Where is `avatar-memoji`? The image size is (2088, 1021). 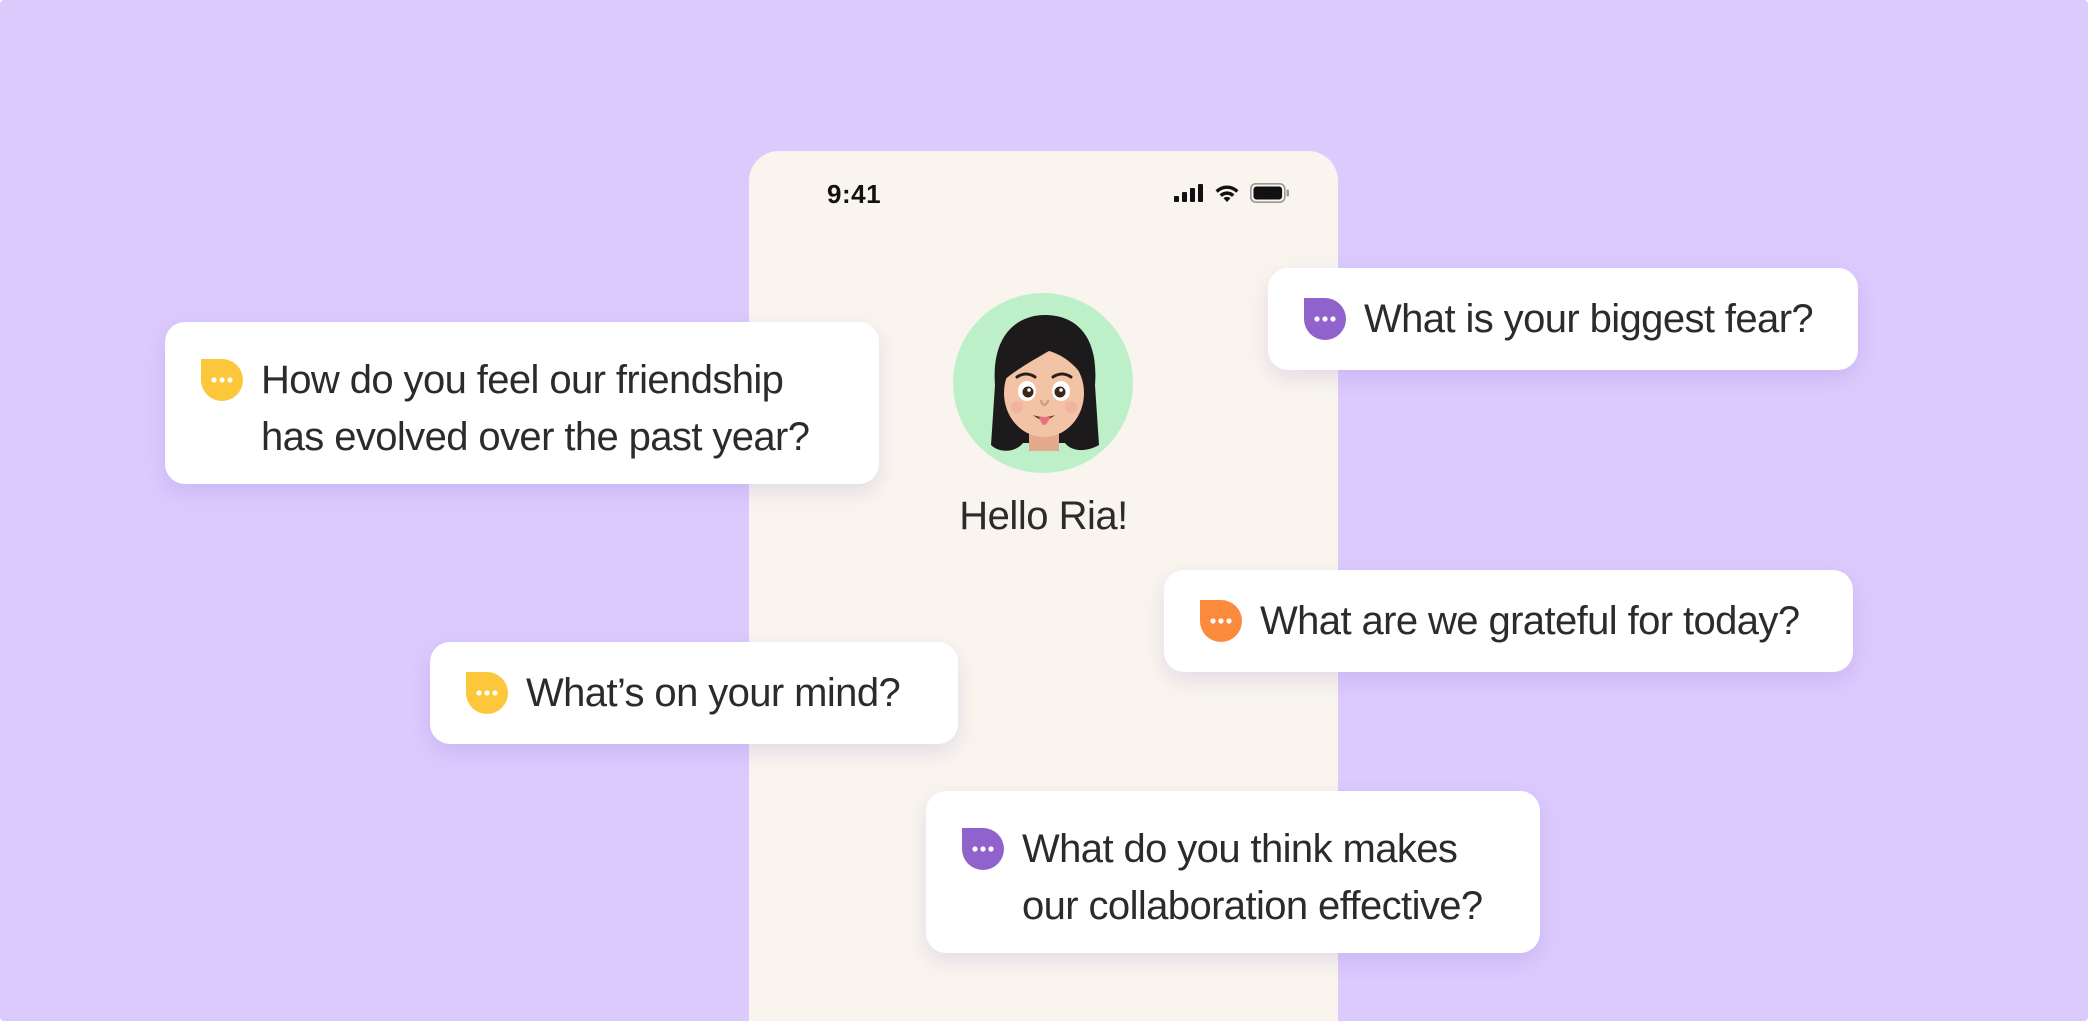
avatar-memoji is located at coordinates (1045, 383).